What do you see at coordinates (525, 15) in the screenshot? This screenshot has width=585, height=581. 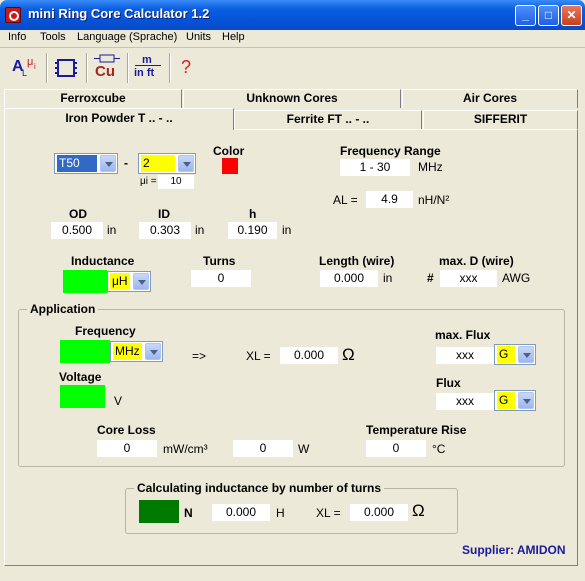 I see `minimize-button: _` at bounding box center [525, 15].